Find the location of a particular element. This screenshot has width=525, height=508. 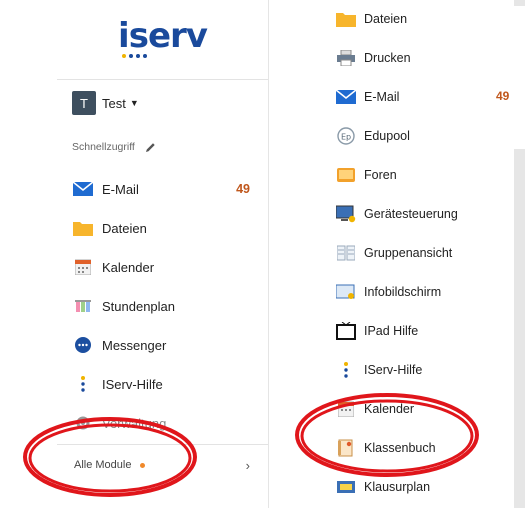

nav-item-timetable: Stundenplan is located at coordinates (167, 306).